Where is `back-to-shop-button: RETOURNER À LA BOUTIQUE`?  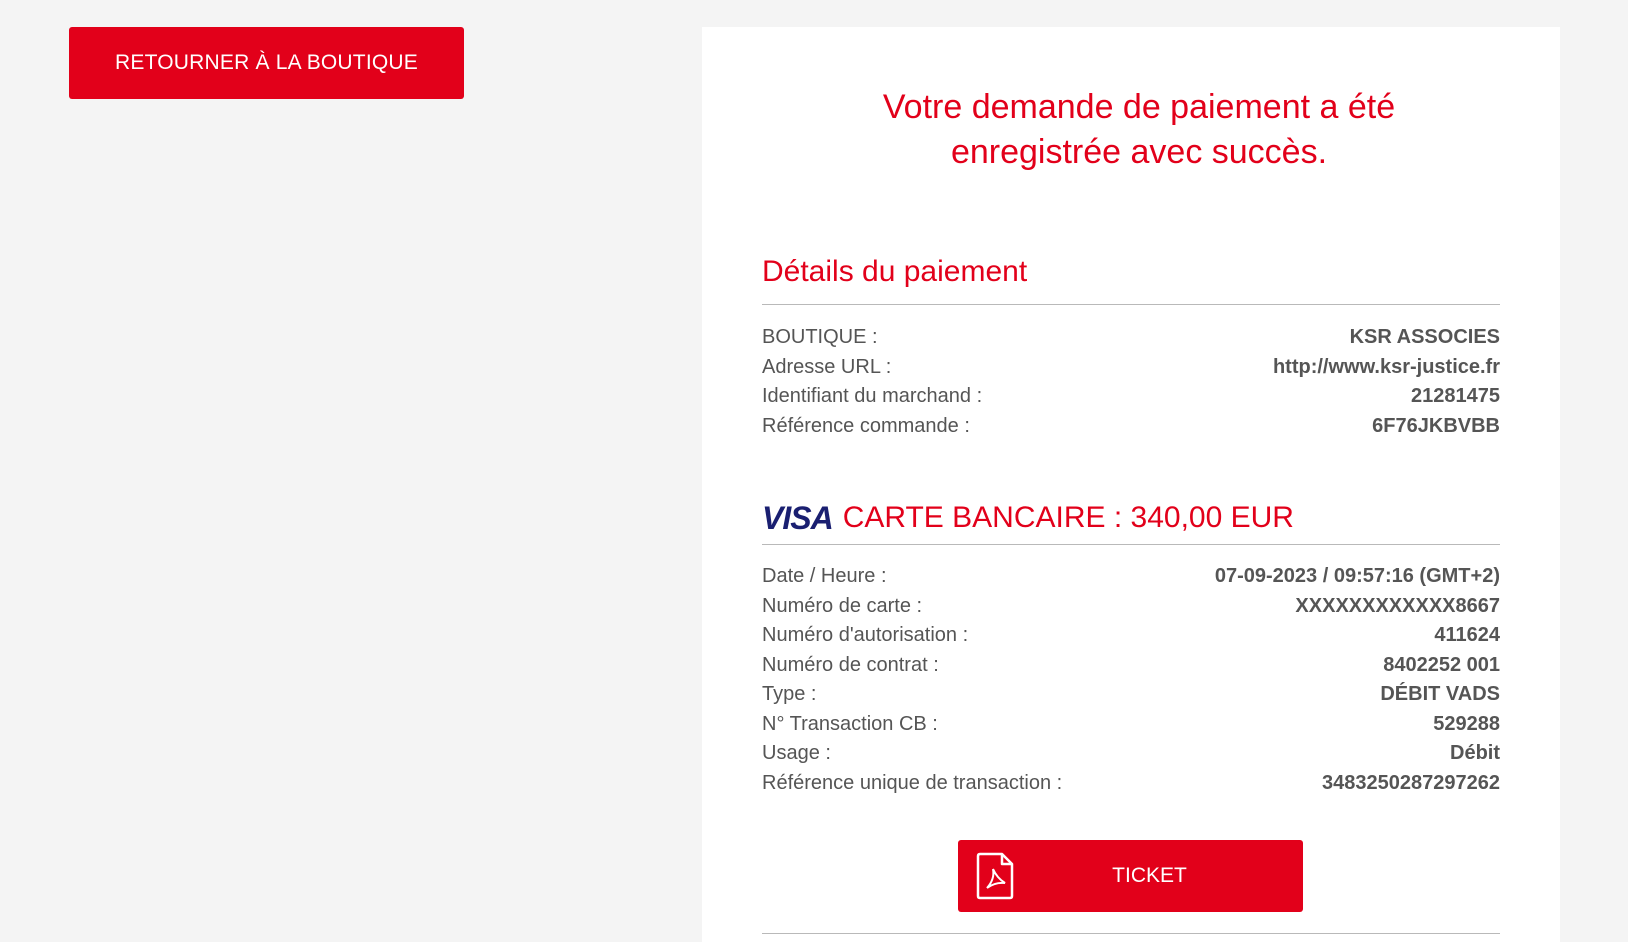 back-to-shop-button: RETOURNER À LA BOUTIQUE is located at coordinates (266, 63).